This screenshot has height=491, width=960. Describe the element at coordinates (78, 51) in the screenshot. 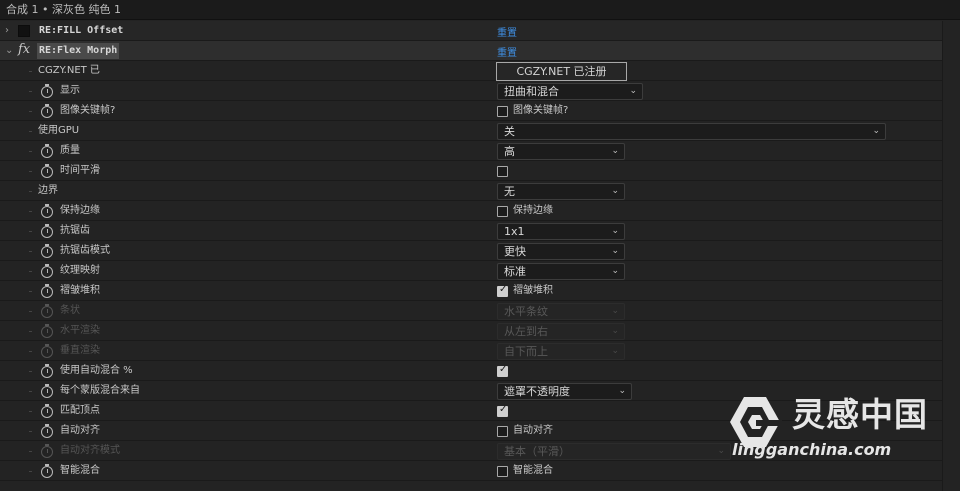

I see `effect-name: RE:Flex Morph` at that location.